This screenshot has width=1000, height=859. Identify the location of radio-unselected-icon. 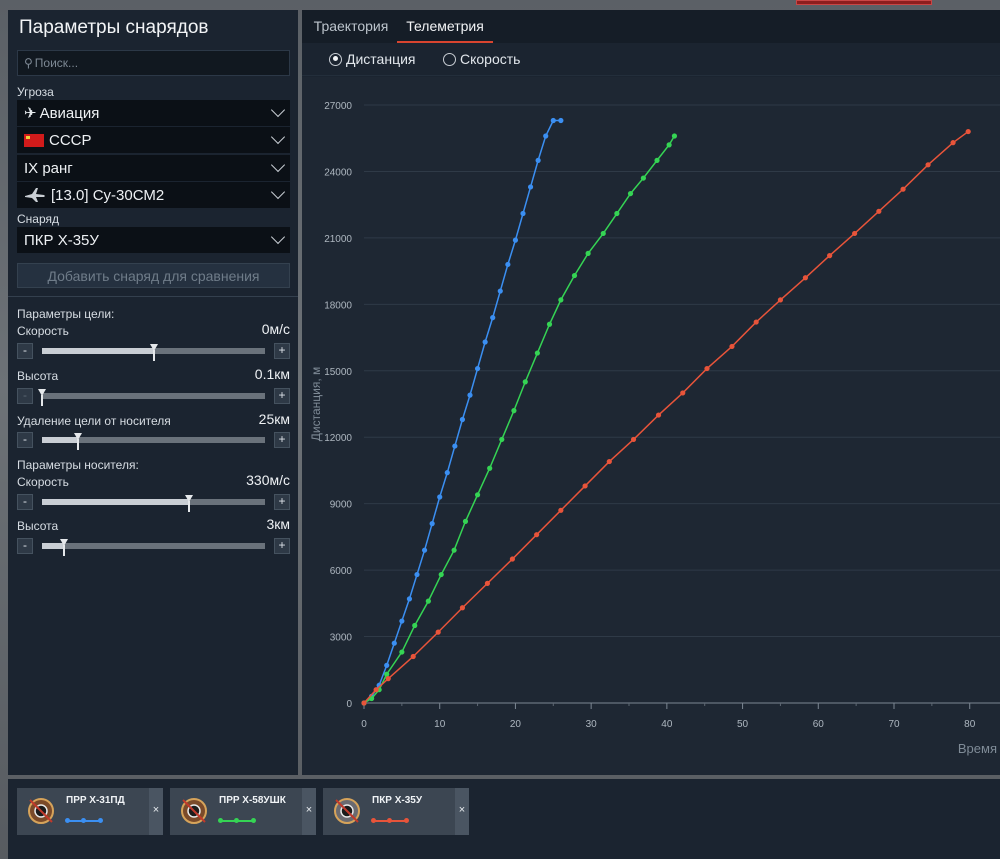
(449, 59).